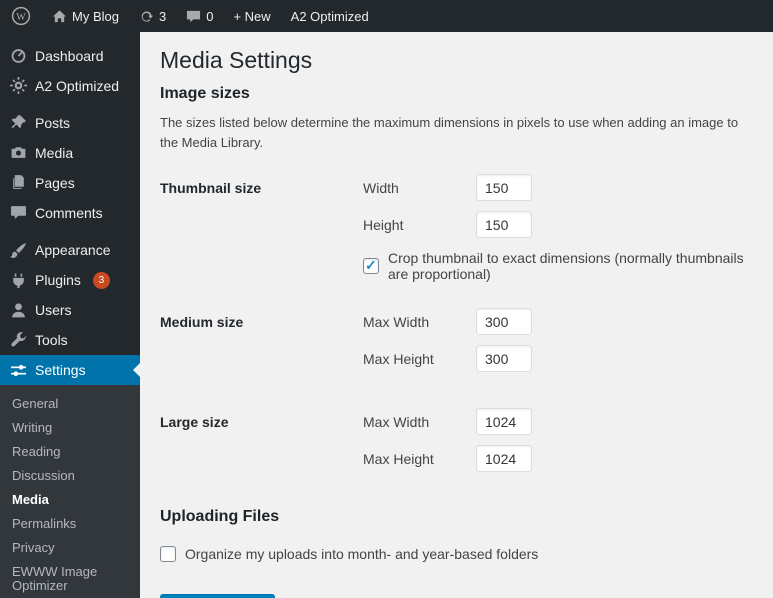 This screenshot has height=598, width=773. Describe the element at coordinates (53, 122) in the screenshot. I see `sidebar-item-label: Posts` at that location.